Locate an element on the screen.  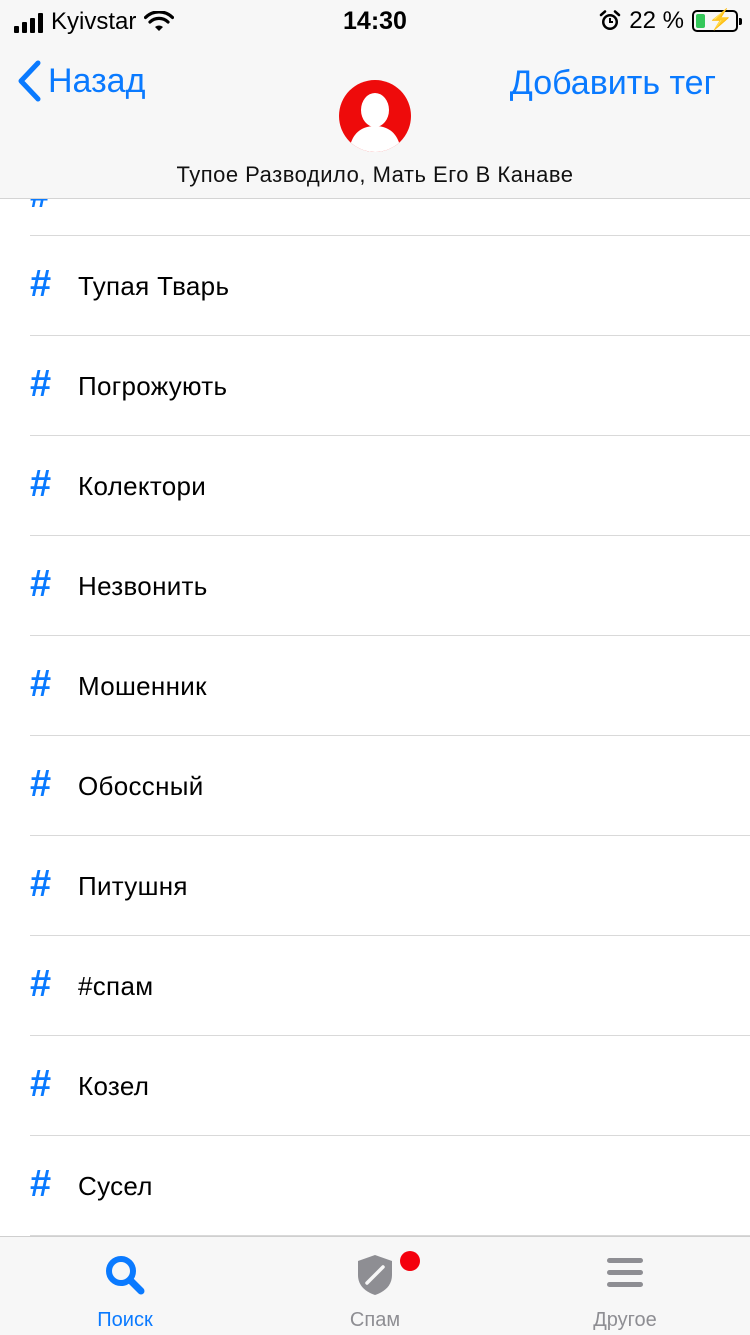
avatar is located at coordinates (375, 116).